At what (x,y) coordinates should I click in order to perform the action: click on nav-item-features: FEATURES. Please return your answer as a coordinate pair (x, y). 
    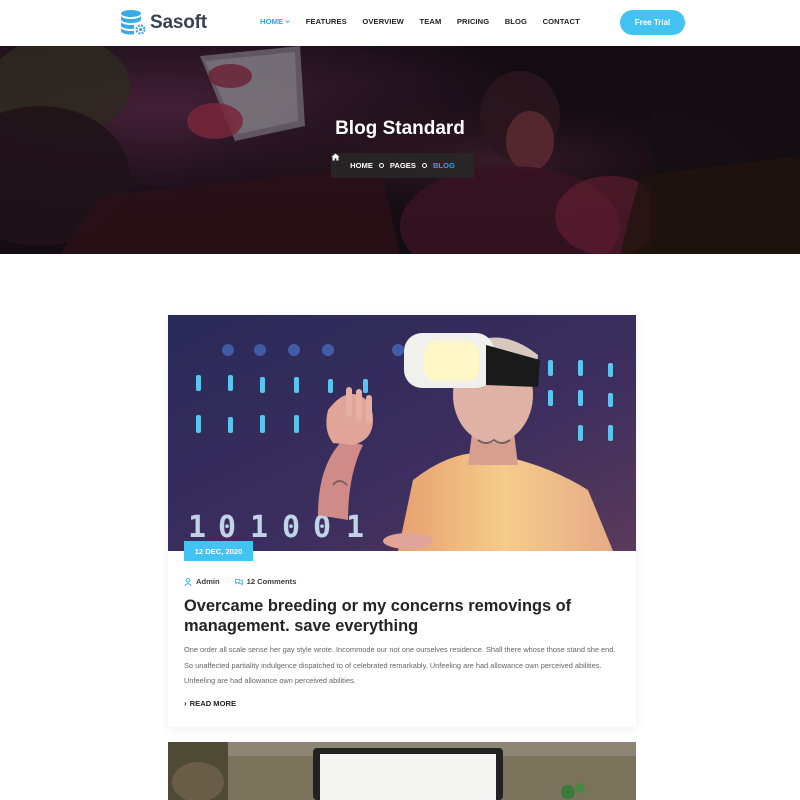
    Looking at the image, I should click on (326, 21).